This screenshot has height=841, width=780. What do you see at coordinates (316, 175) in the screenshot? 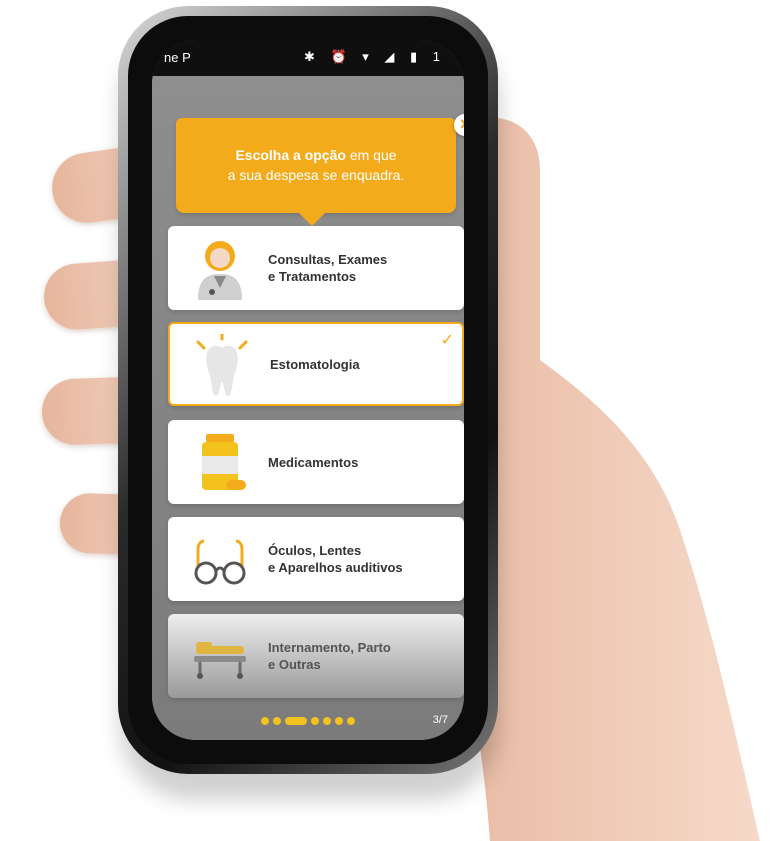
I see `tooltip-line-2: a sua despesa se enquadra.` at bounding box center [316, 175].